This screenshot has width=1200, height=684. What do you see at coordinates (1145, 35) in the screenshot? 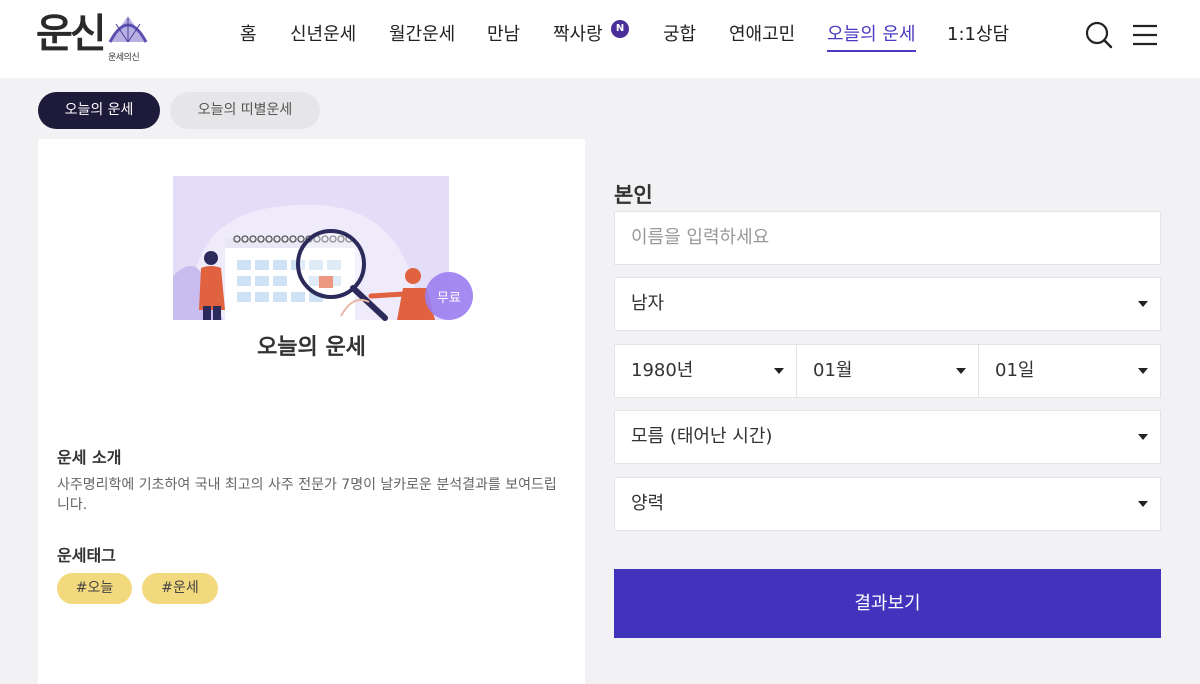
I see `menu-icon` at bounding box center [1145, 35].